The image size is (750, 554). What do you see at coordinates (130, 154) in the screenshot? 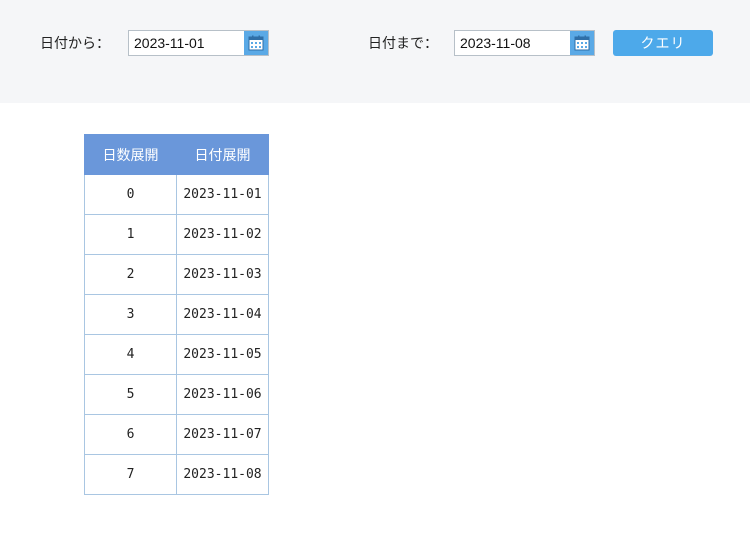
I see `column-header-day-offset: 日数展開` at bounding box center [130, 154].